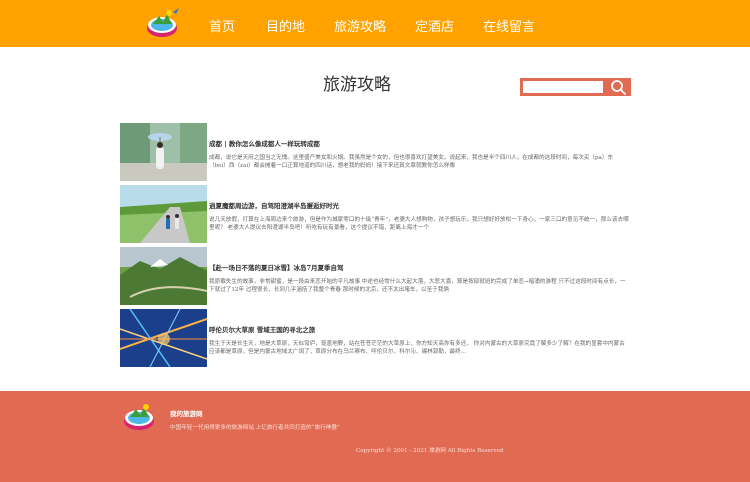 The width and height of the screenshot is (750, 482). Describe the element at coordinates (186, 414) in the screenshot. I see `footer-site-name: 我的旅游网` at that location.